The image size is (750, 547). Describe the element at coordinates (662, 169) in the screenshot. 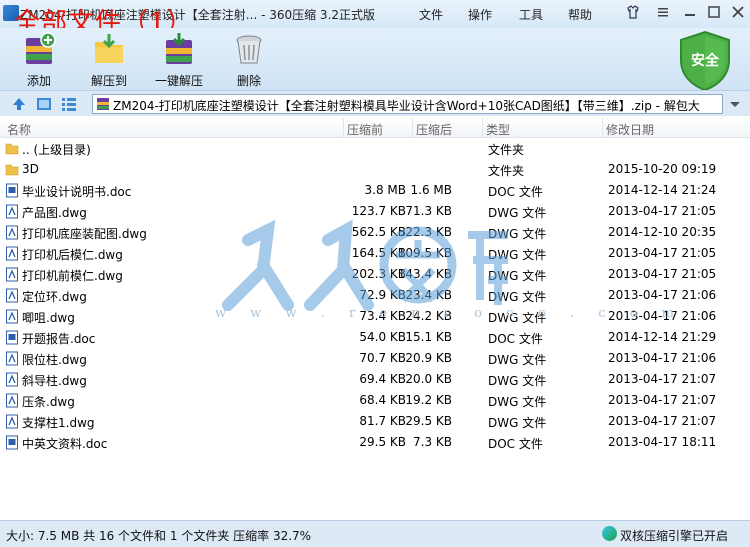

I see `file-date: 2015-10-20 09:19` at that location.